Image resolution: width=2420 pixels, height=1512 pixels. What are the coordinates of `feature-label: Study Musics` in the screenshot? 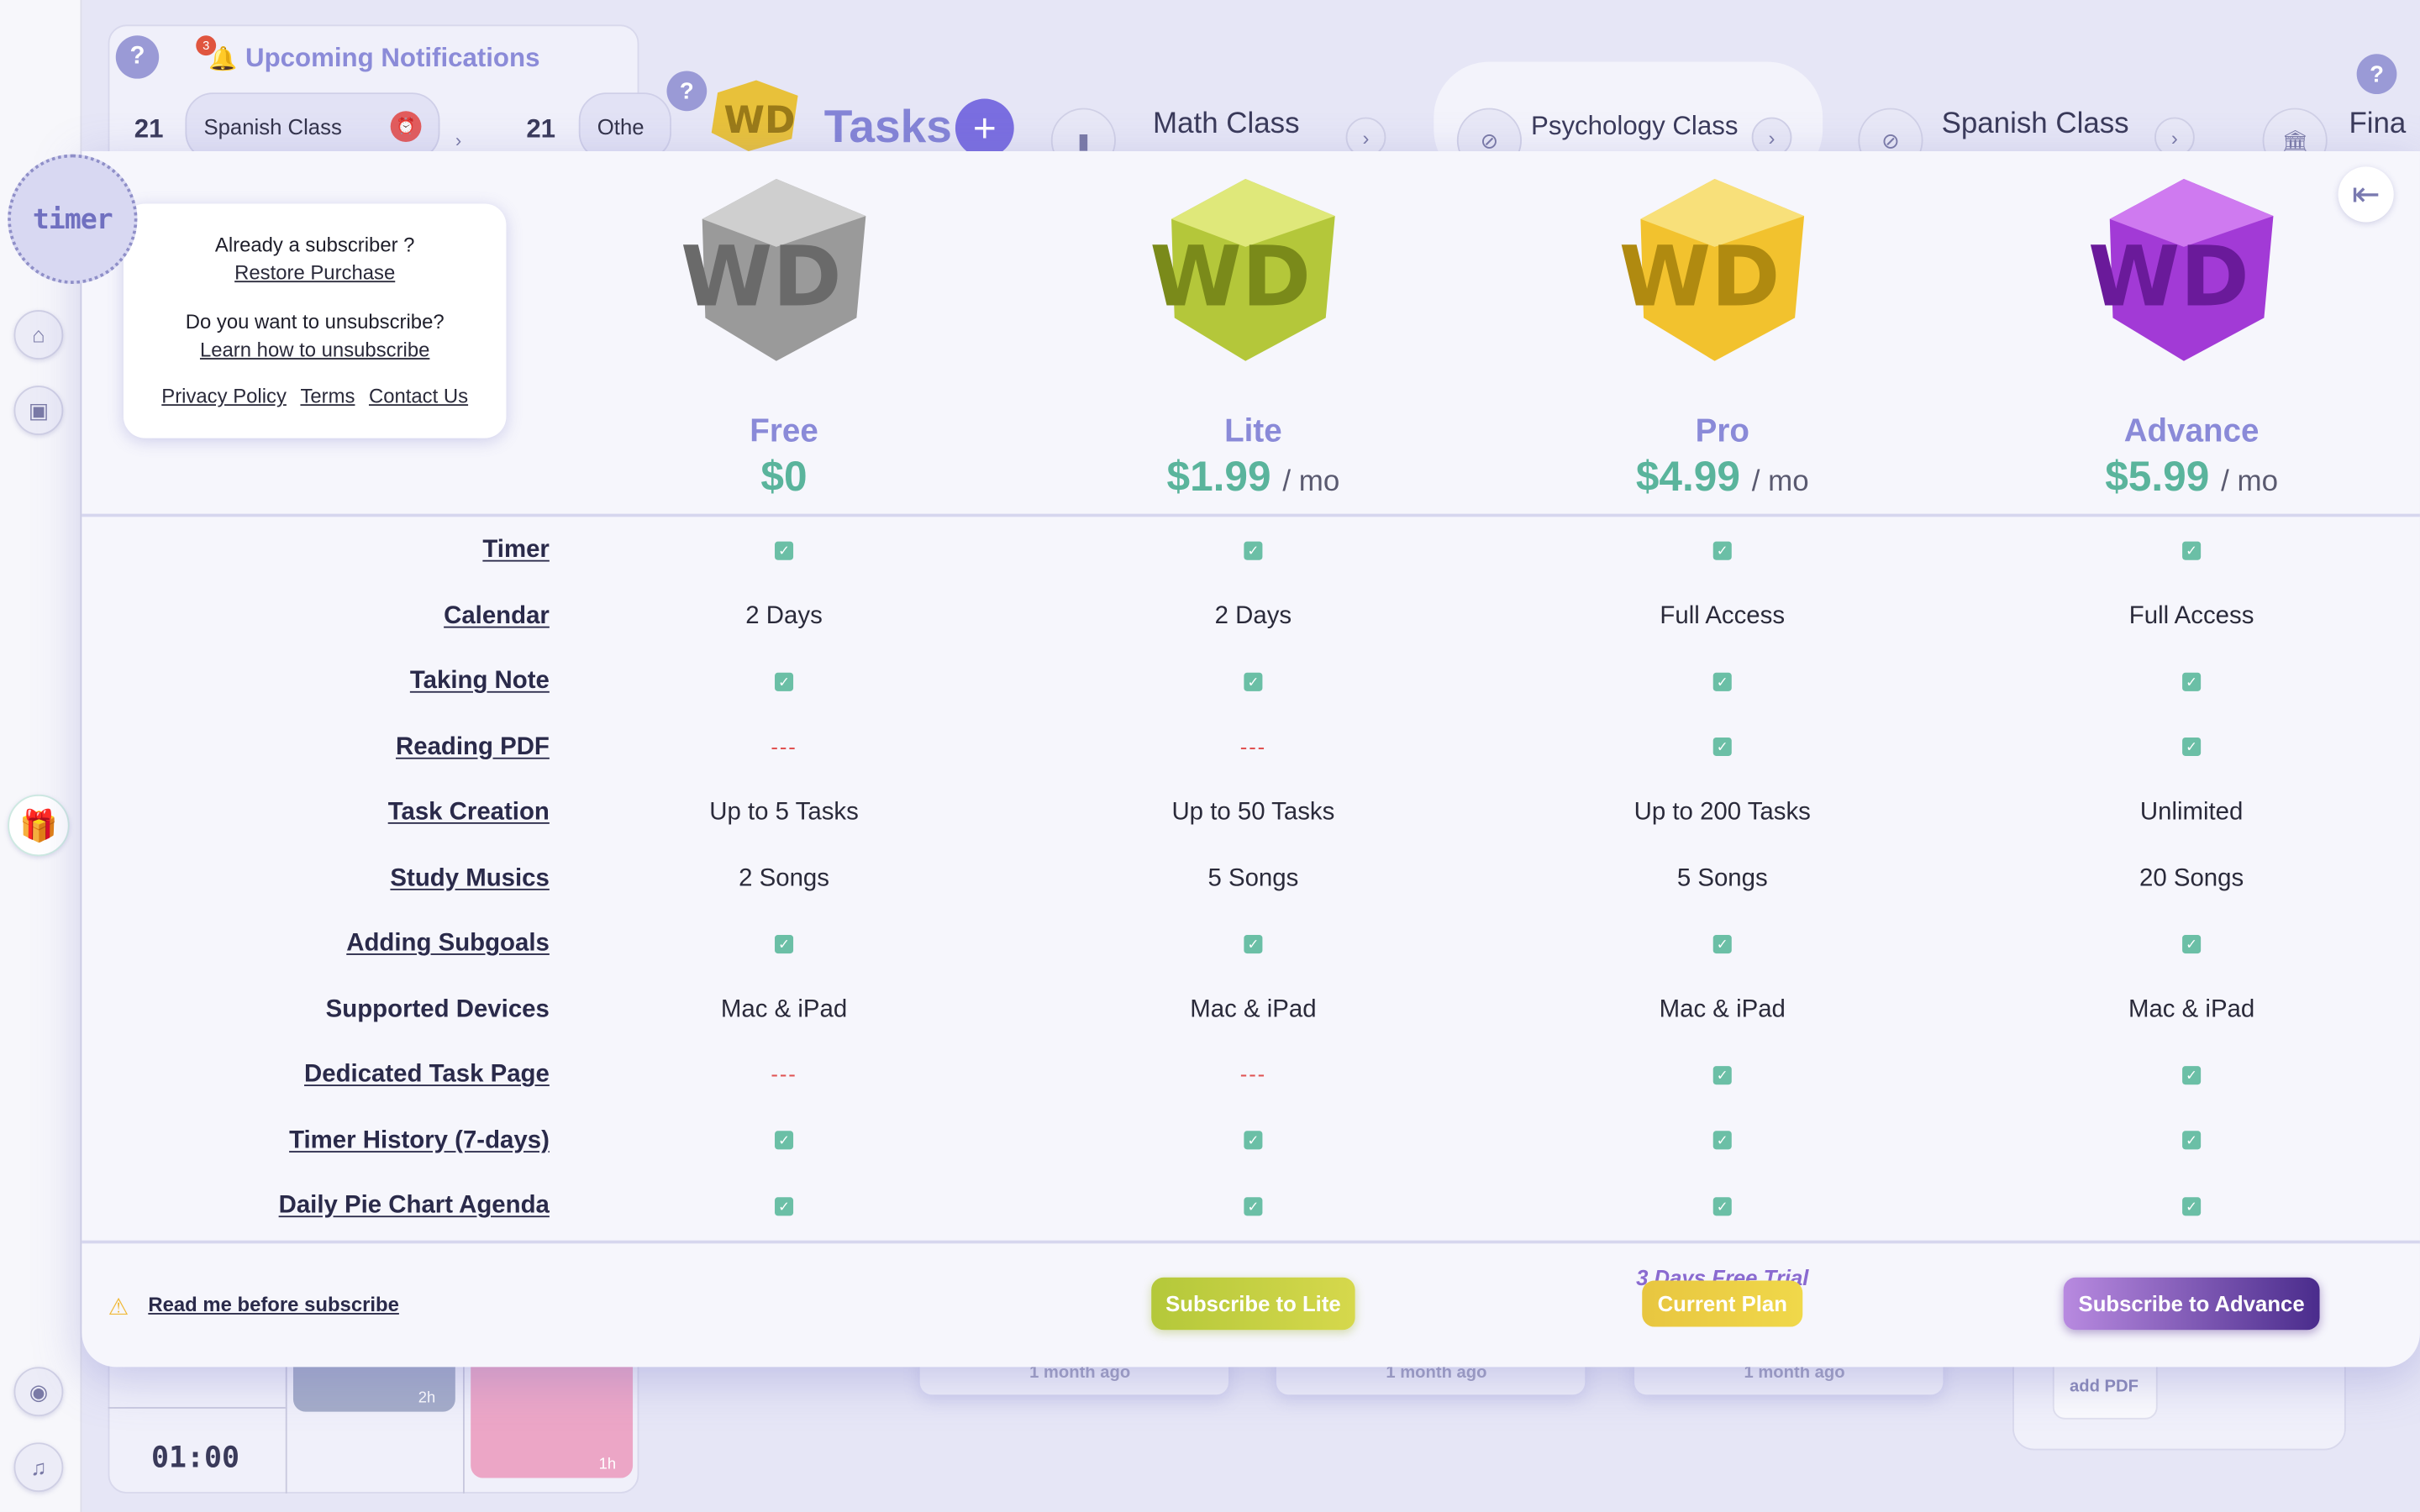 It's located at (318, 878).